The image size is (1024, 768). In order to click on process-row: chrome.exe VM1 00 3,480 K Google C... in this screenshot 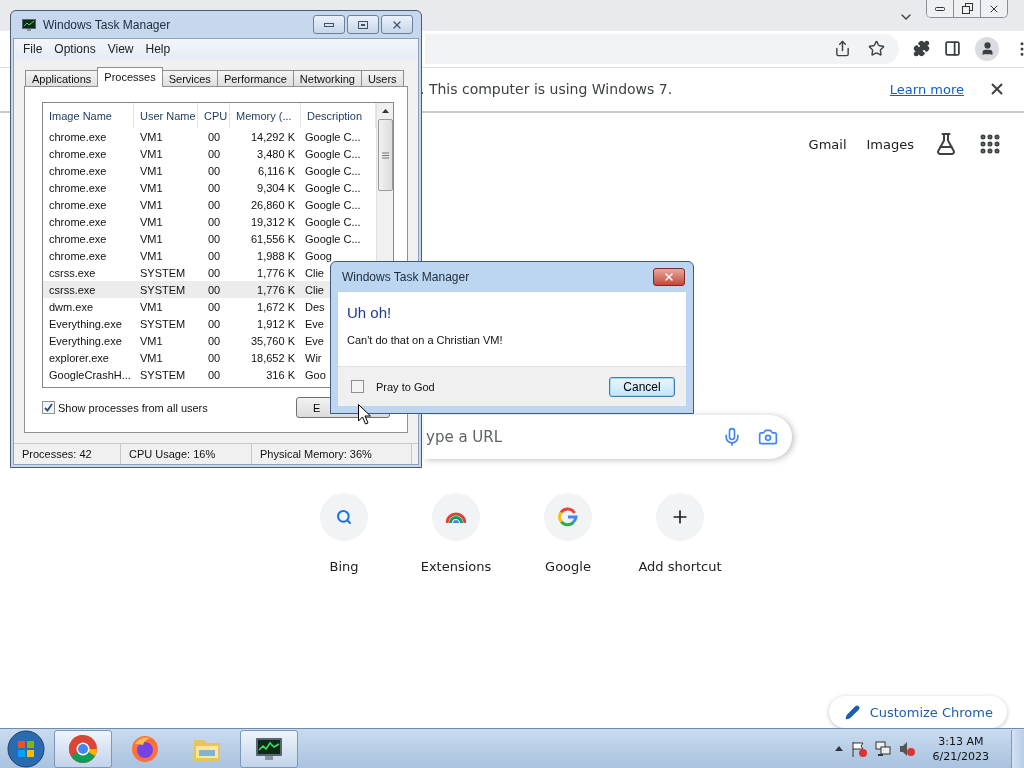, I will do `click(209, 153)`.